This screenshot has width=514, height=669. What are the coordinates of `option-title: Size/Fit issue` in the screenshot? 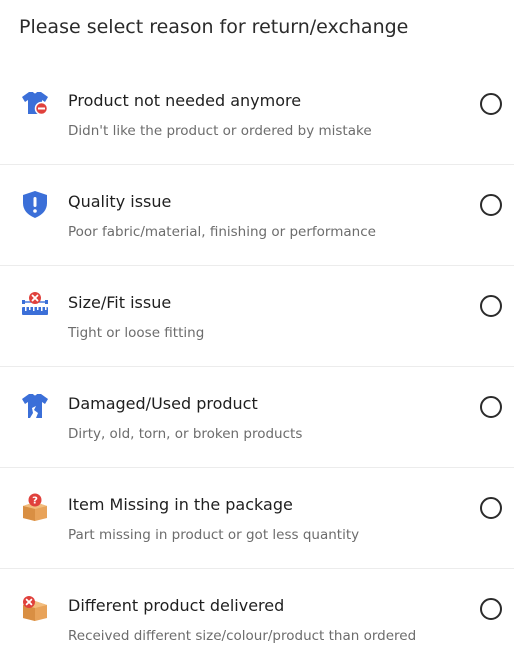 It's located at (120, 302).